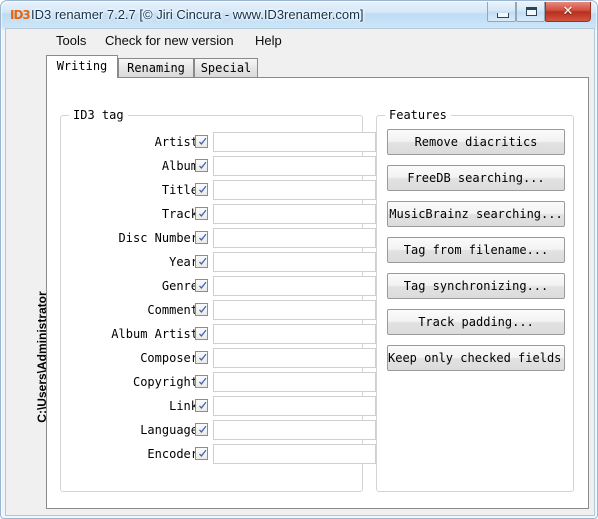  I want to click on id3-field-row: Composer, so click(218, 359).